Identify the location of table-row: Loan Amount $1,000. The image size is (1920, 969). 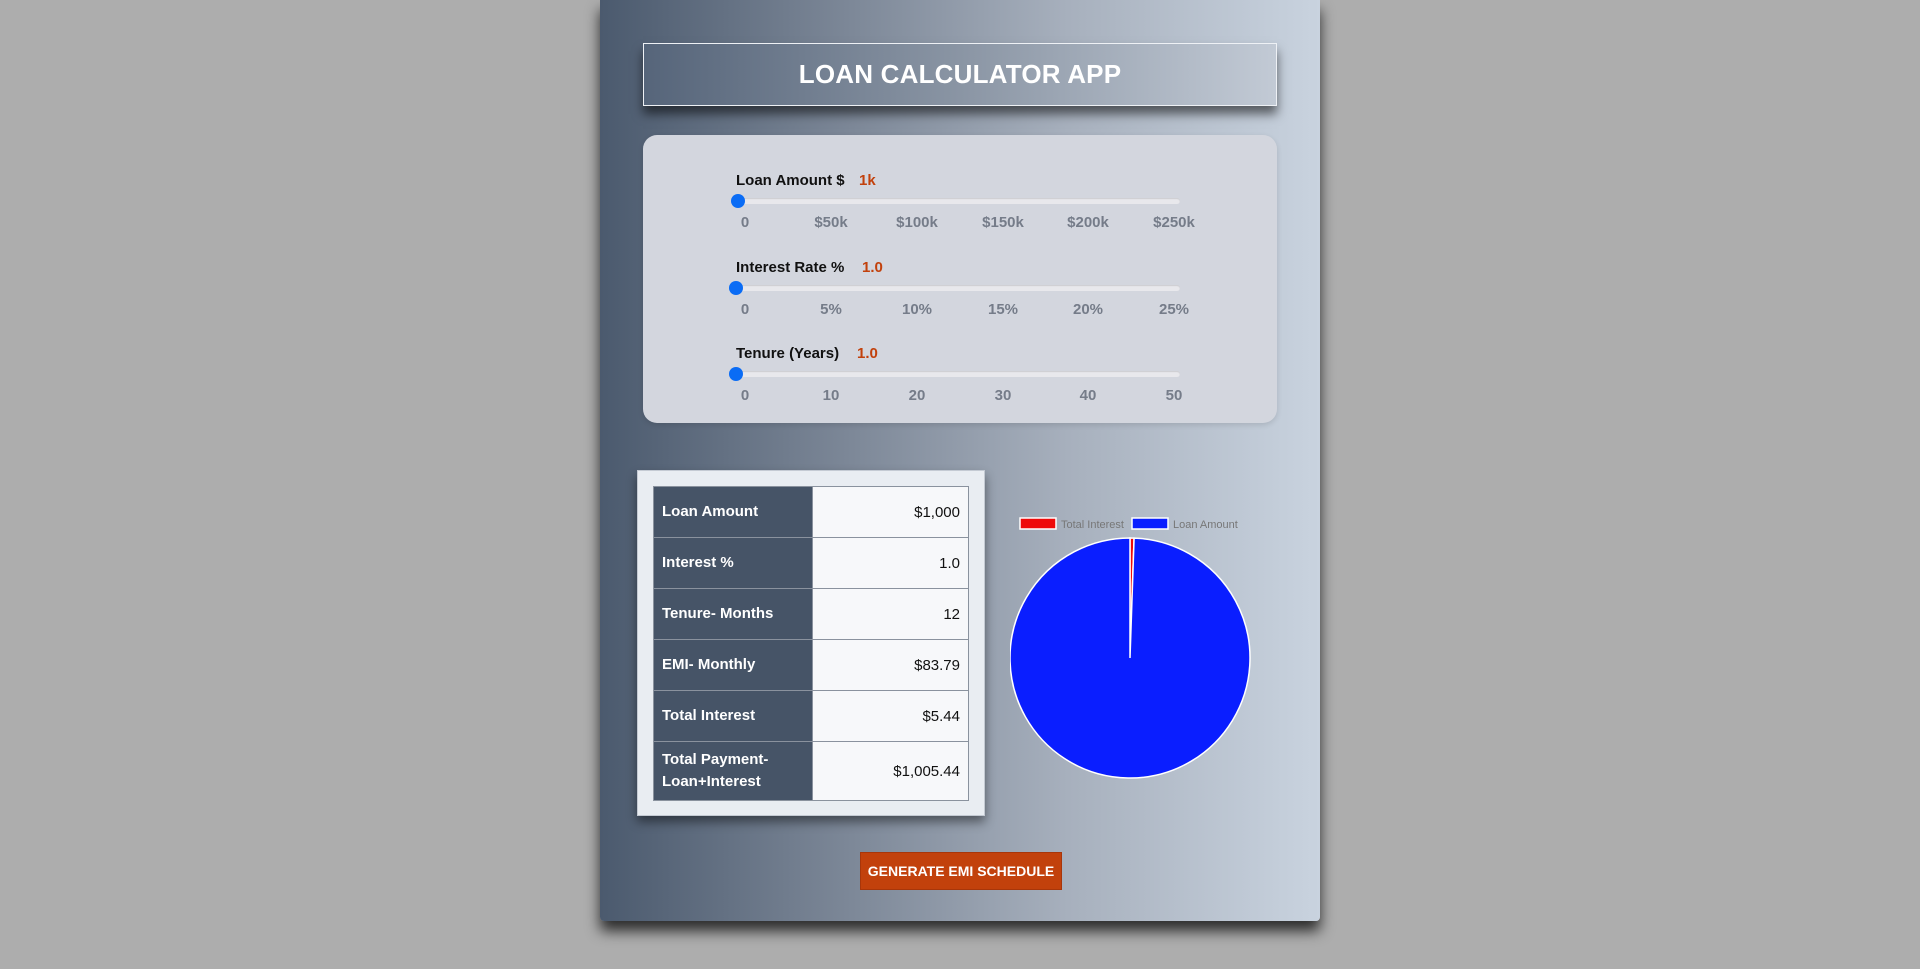
(811, 512).